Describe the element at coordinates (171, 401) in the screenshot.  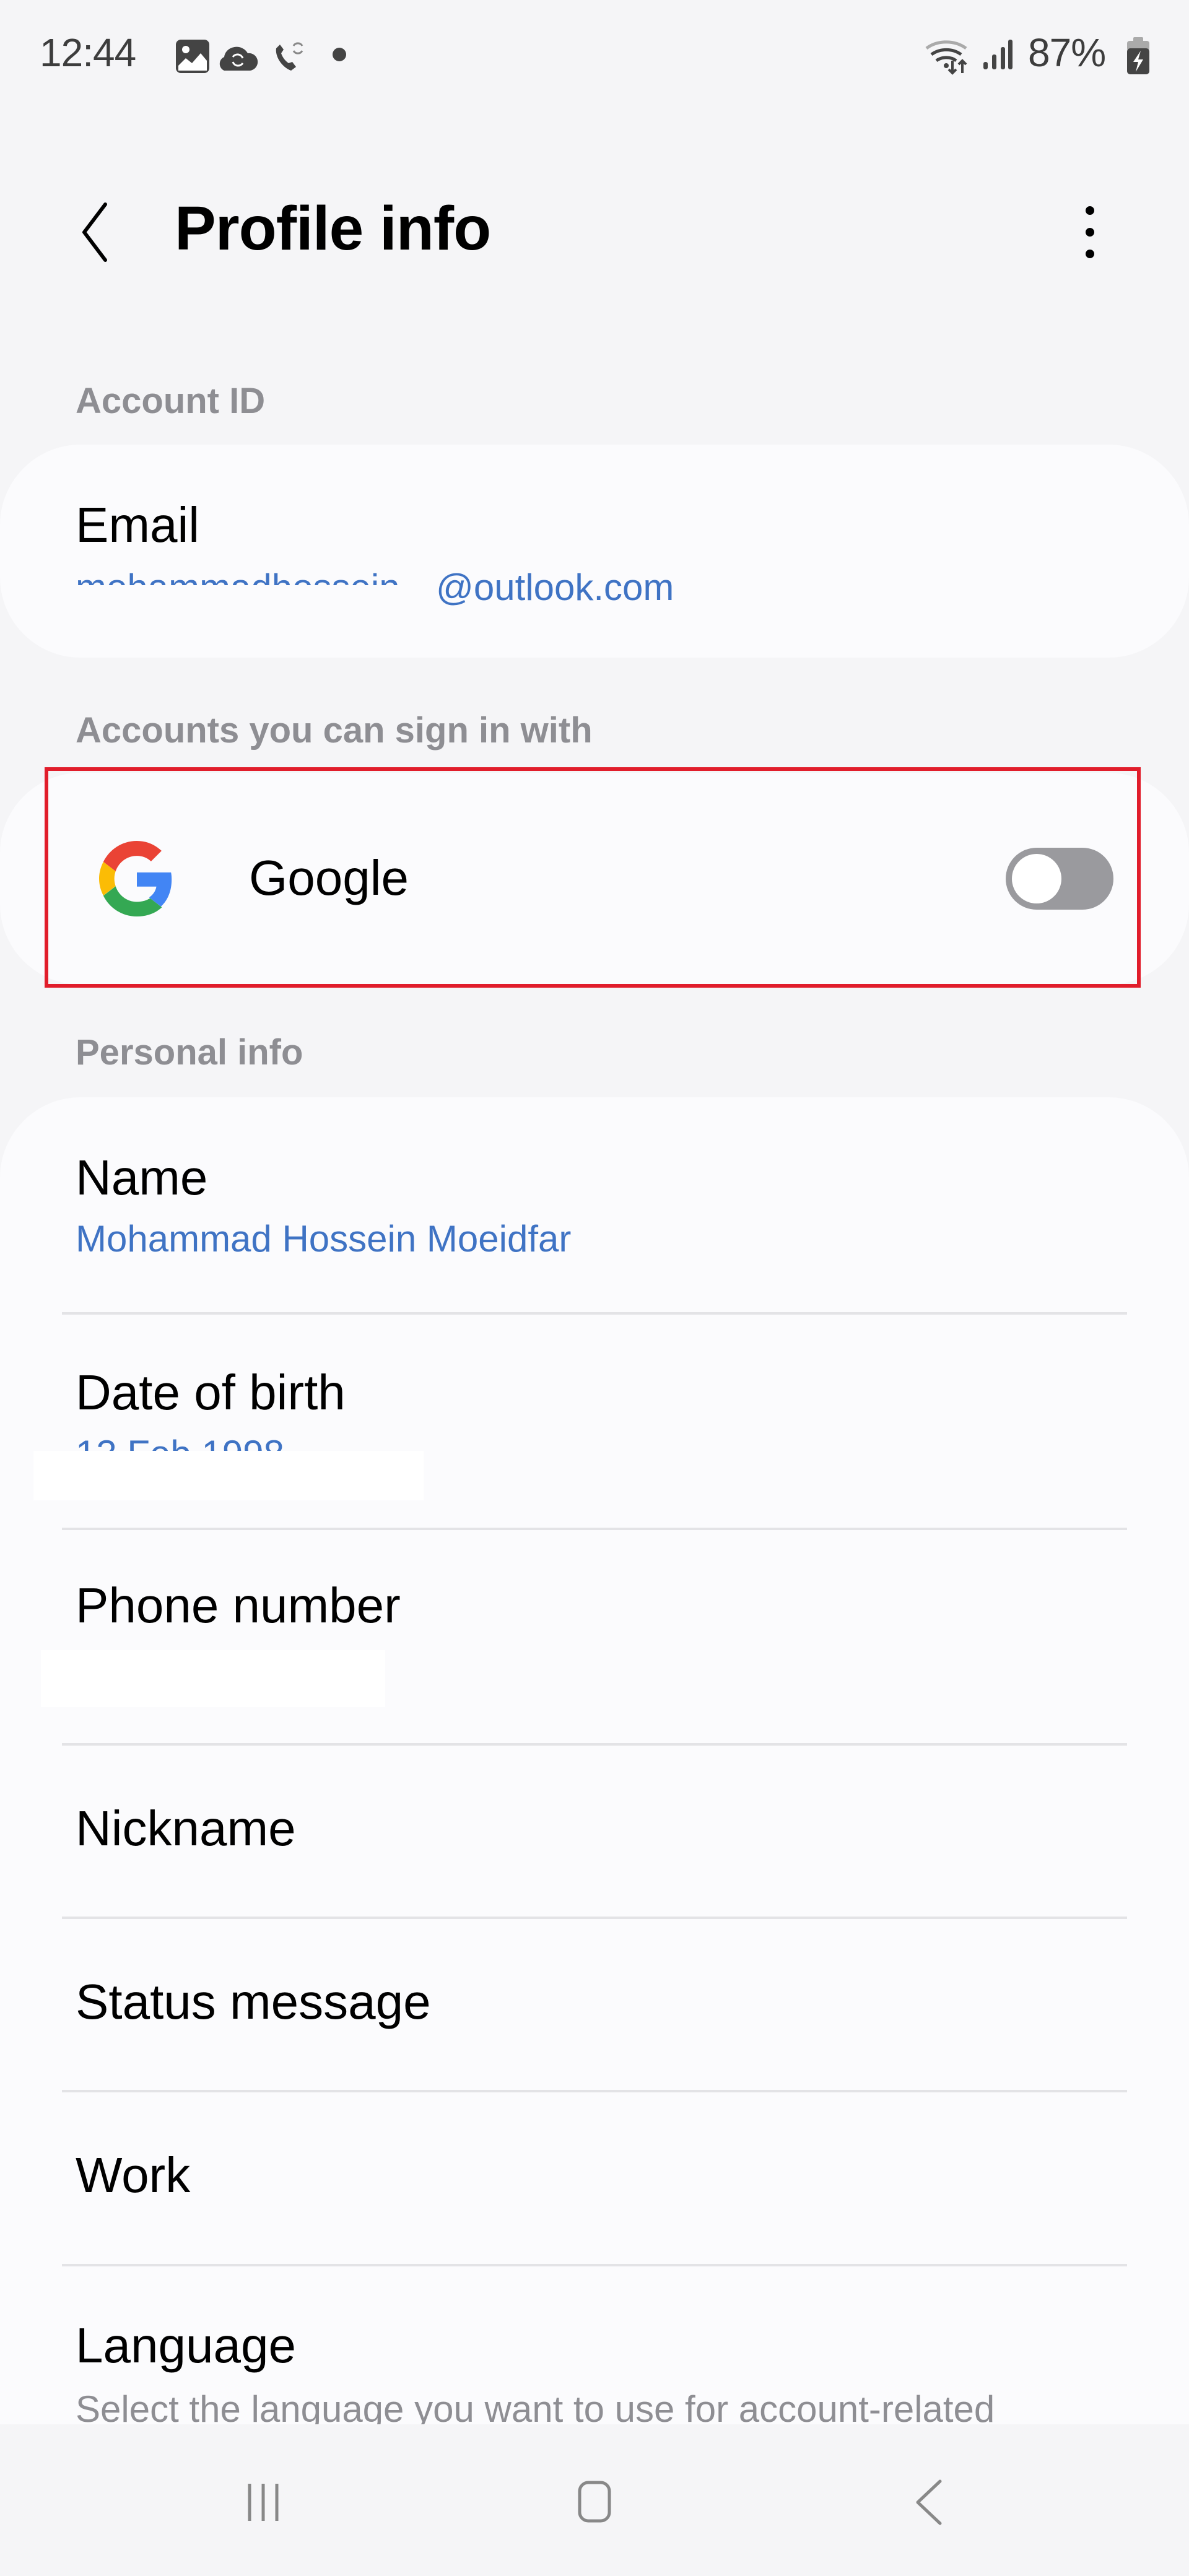
I see `section-label-account-id: Account ID` at that location.